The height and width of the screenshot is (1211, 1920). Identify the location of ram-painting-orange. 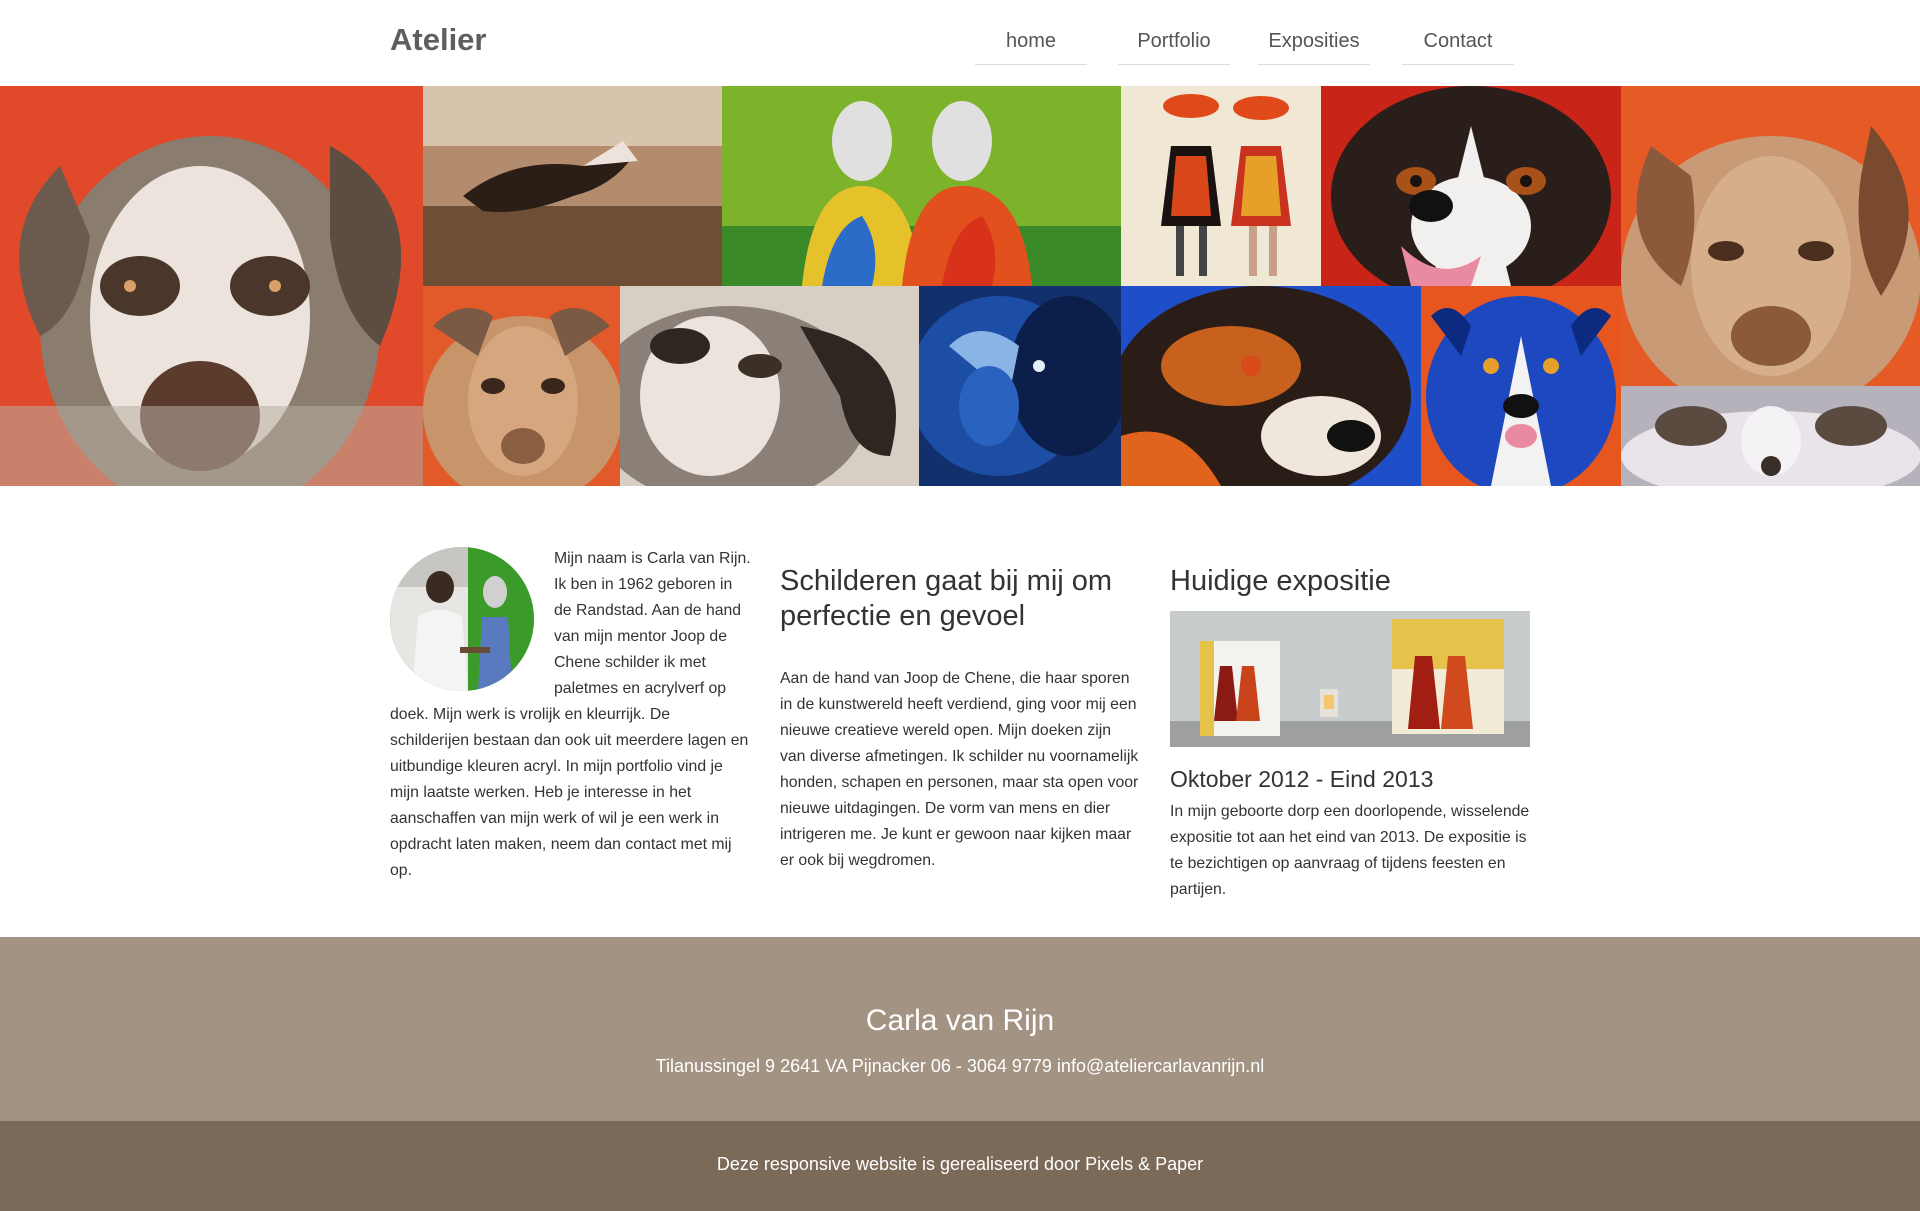
(1770, 236).